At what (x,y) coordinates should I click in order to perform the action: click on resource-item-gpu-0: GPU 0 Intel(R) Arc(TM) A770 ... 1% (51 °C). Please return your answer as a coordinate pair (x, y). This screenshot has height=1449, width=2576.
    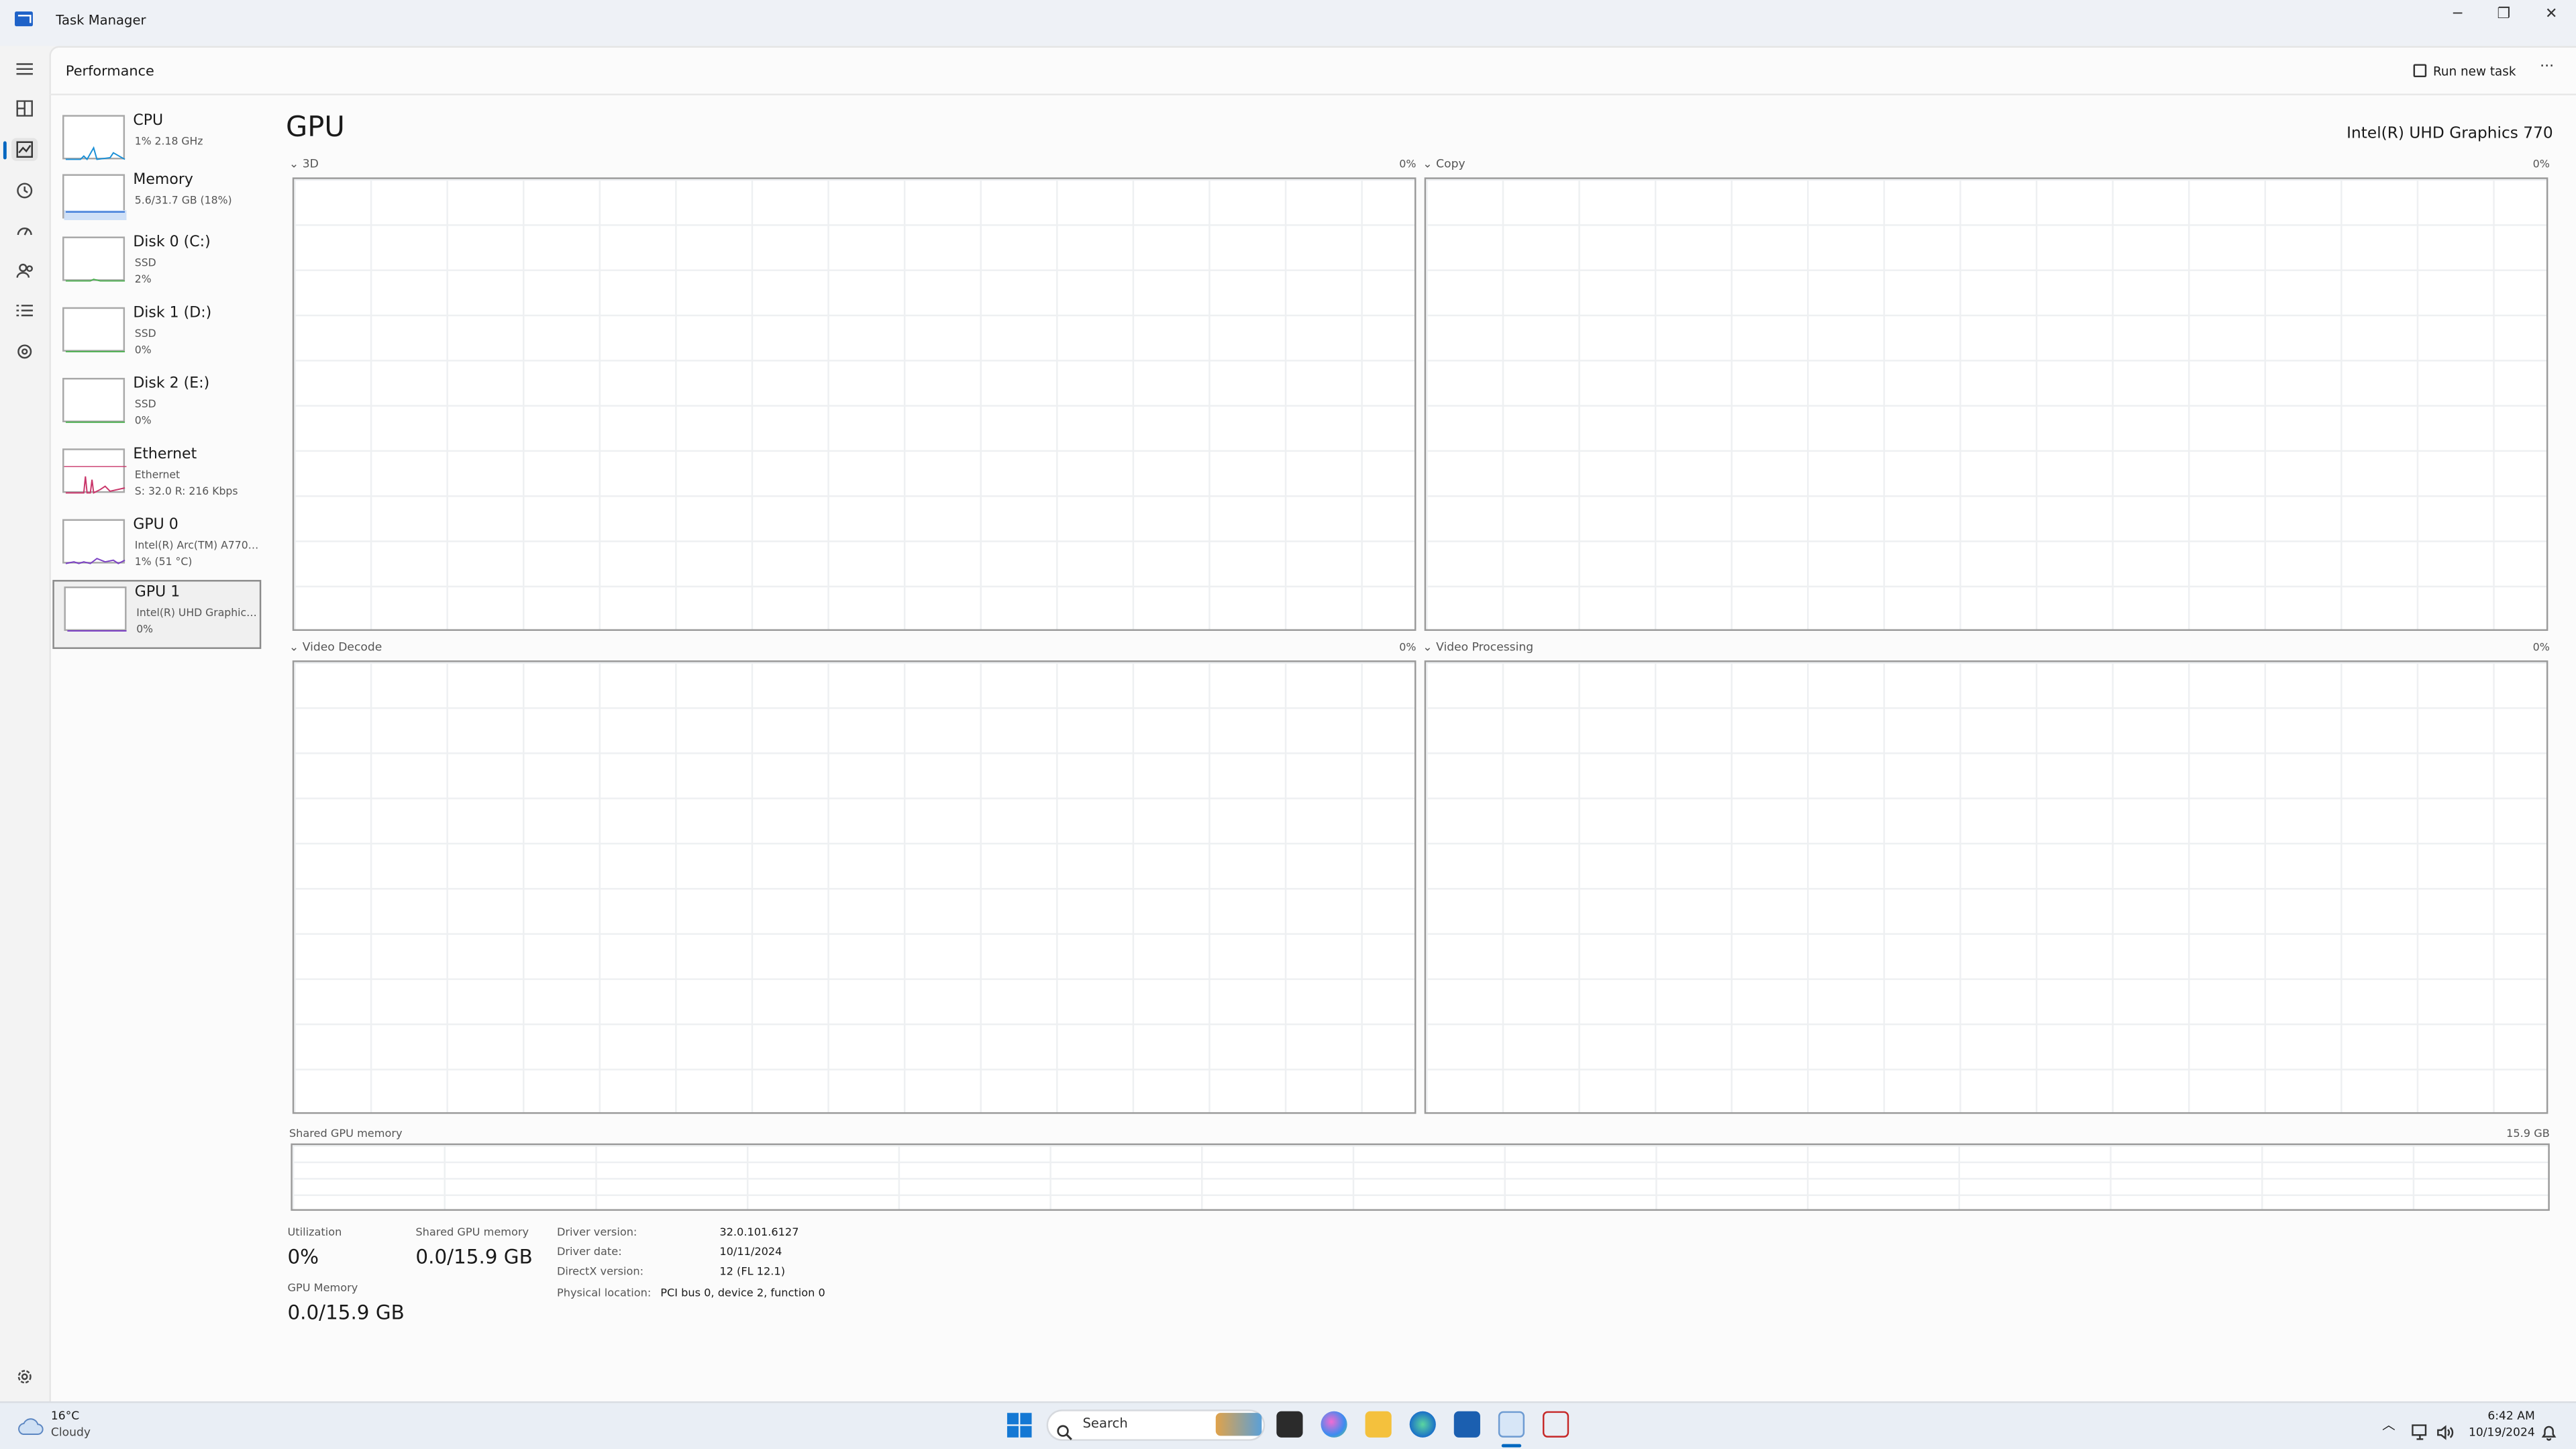
    Looking at the image, I should click on (156, 548).